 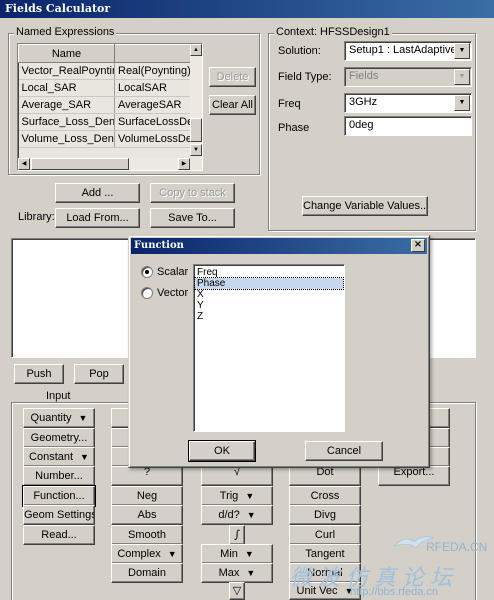 What do you see at coordinates (325, 476) in the screenshot?
I see `dot-button: Dot` at bounding box center [325, 476].